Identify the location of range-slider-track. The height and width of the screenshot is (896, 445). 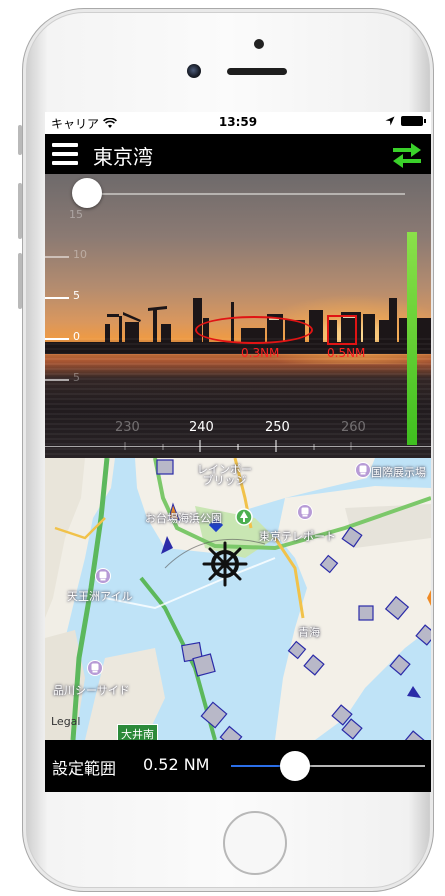
(360, 766).